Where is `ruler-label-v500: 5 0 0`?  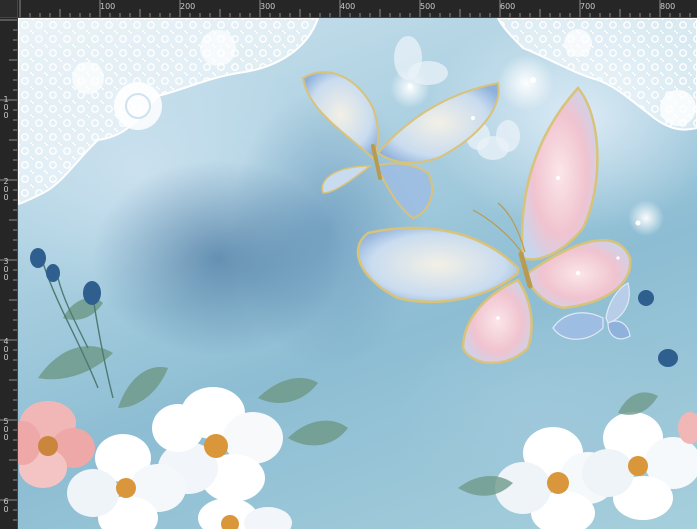 ruler-label-v500: 5 0 0 is located at coordinates (6, 429).